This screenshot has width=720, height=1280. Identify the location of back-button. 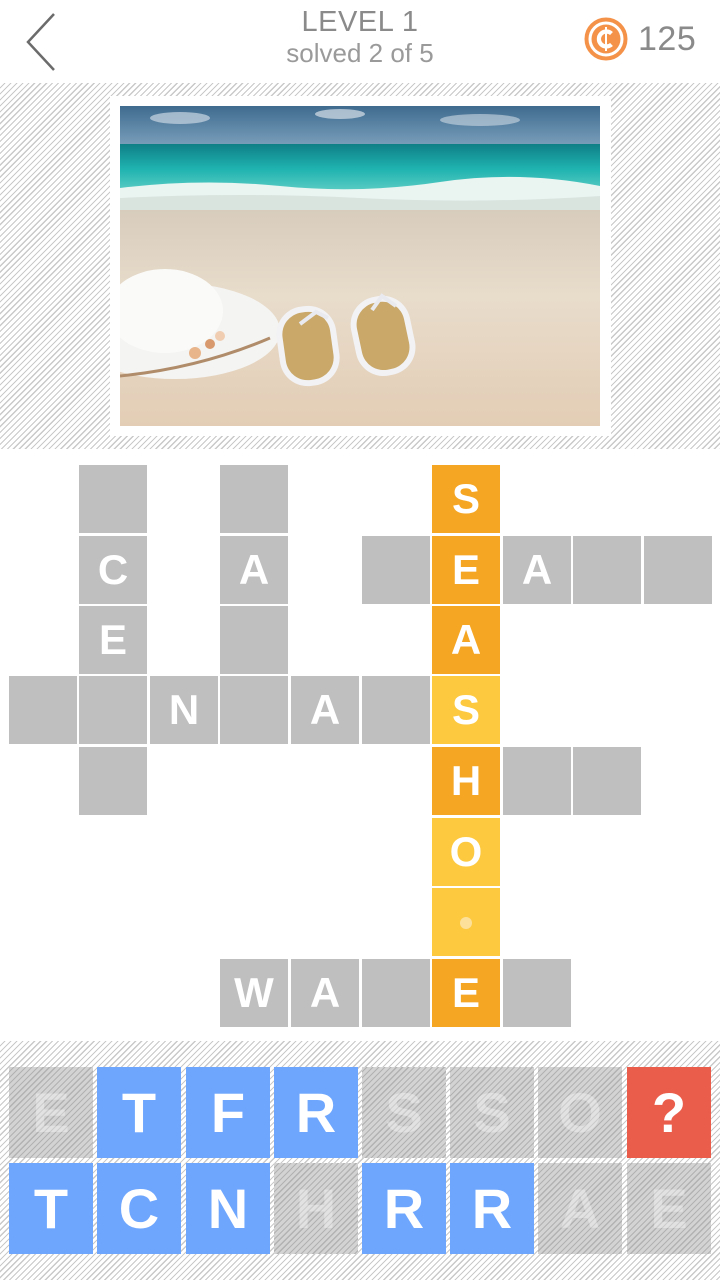
(42, 42).